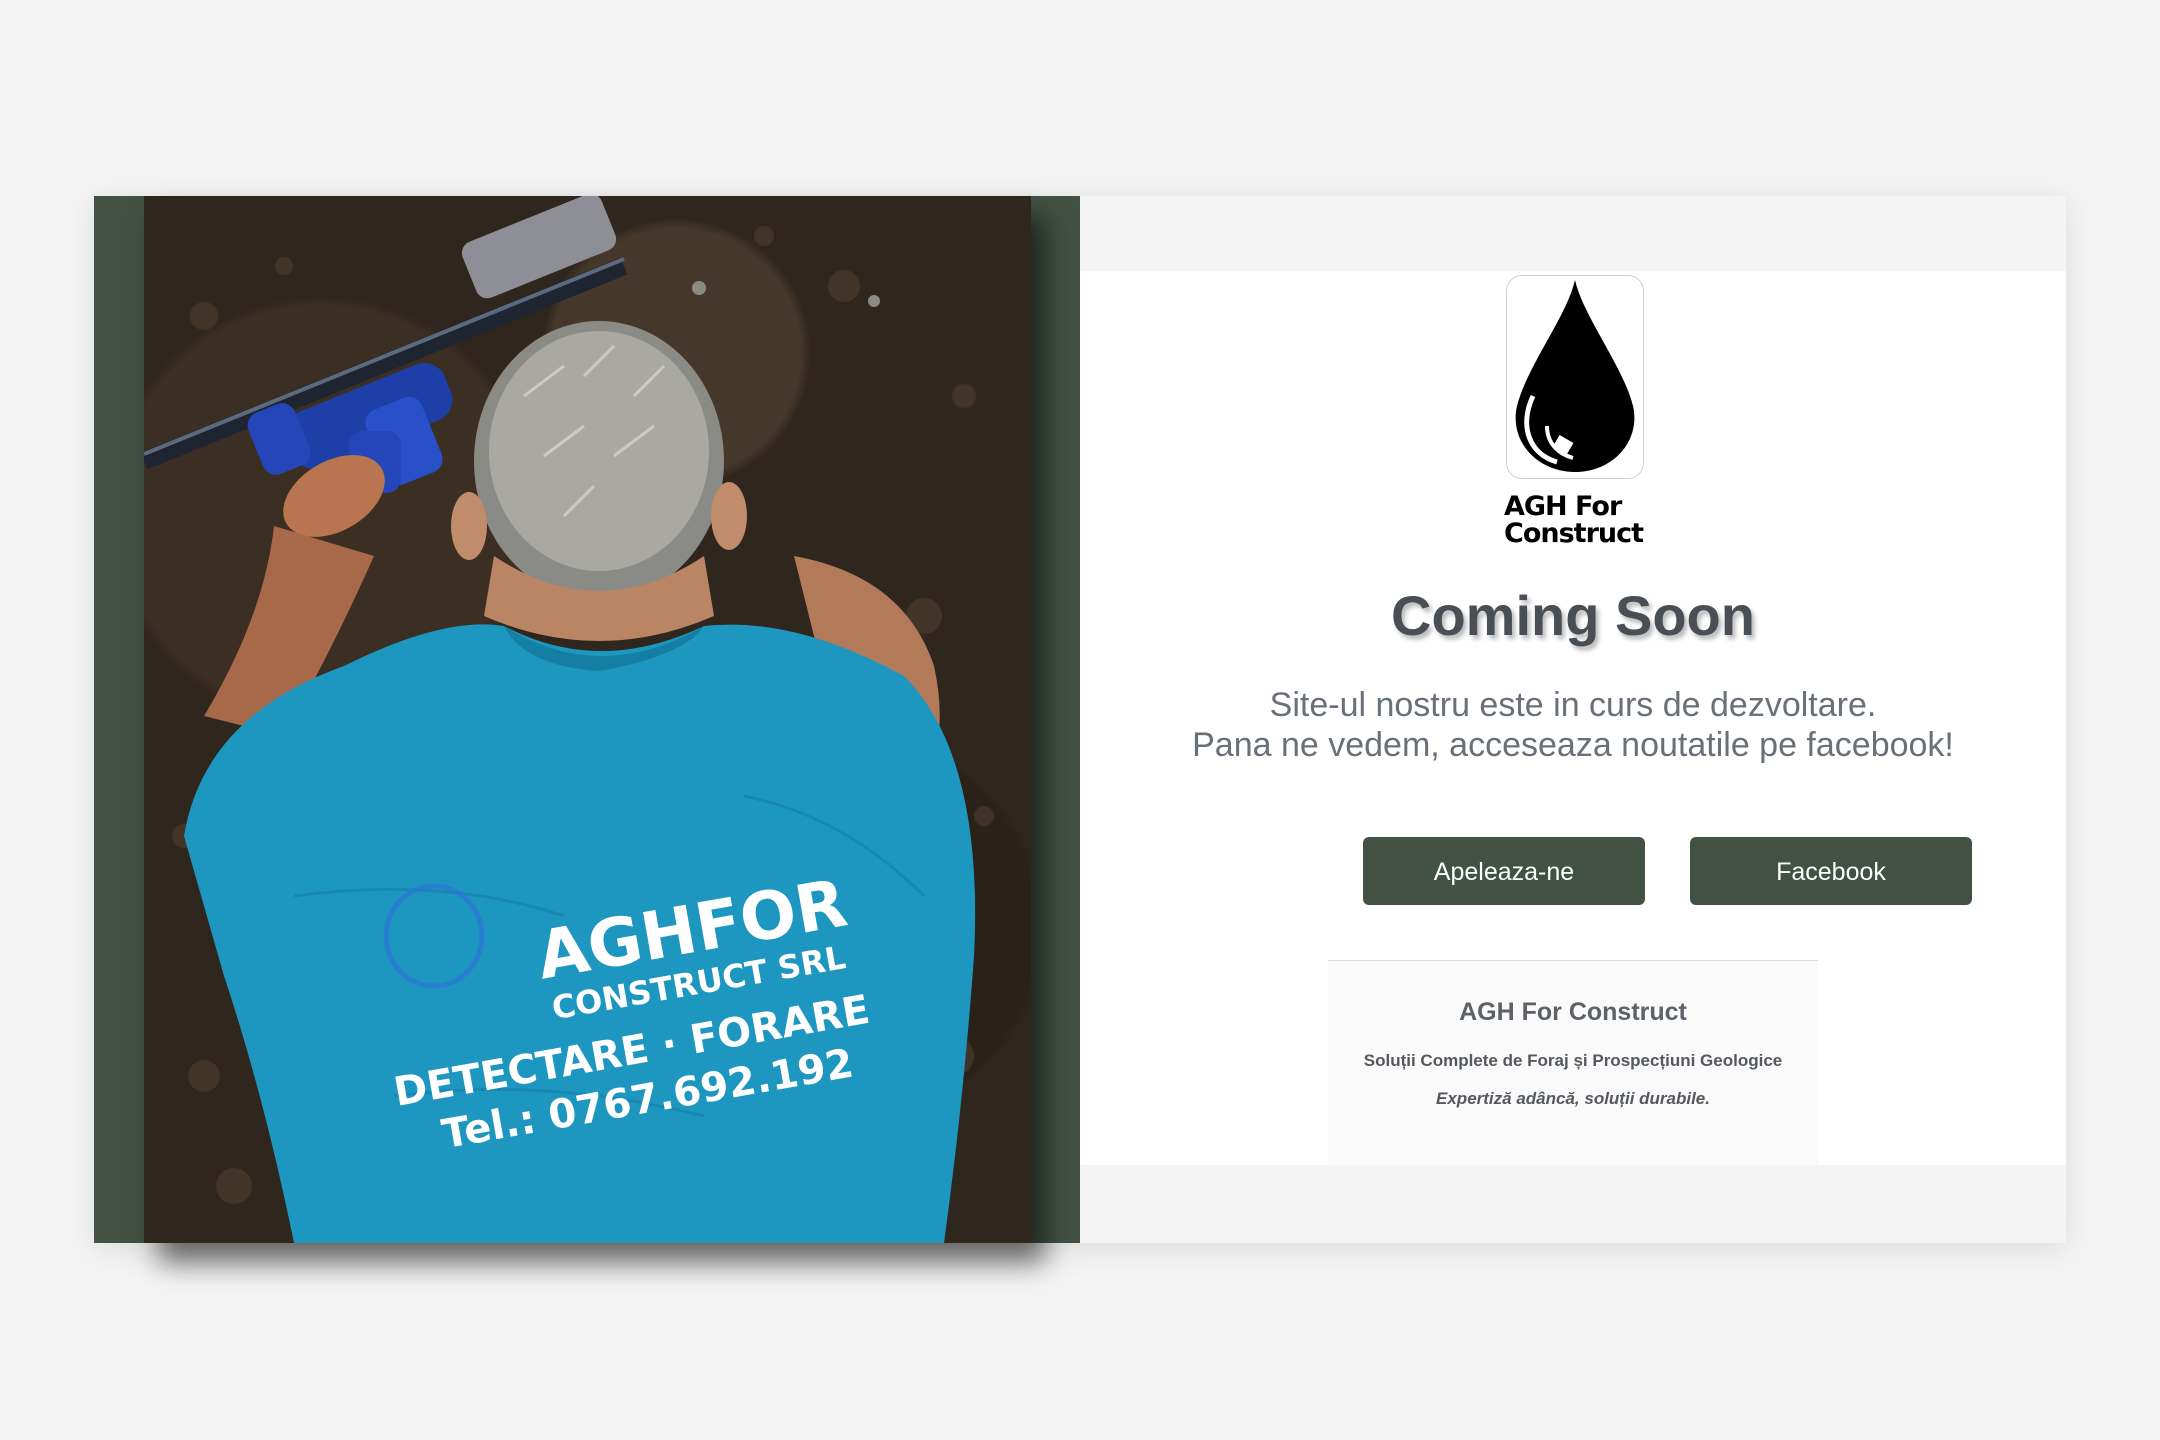 Image resolution: width=2160 pixels, height=1440 pixels. Describe the element at coordinates (1574, 533) in the screenshot. I see `logo-line-2: Construct` at that location.